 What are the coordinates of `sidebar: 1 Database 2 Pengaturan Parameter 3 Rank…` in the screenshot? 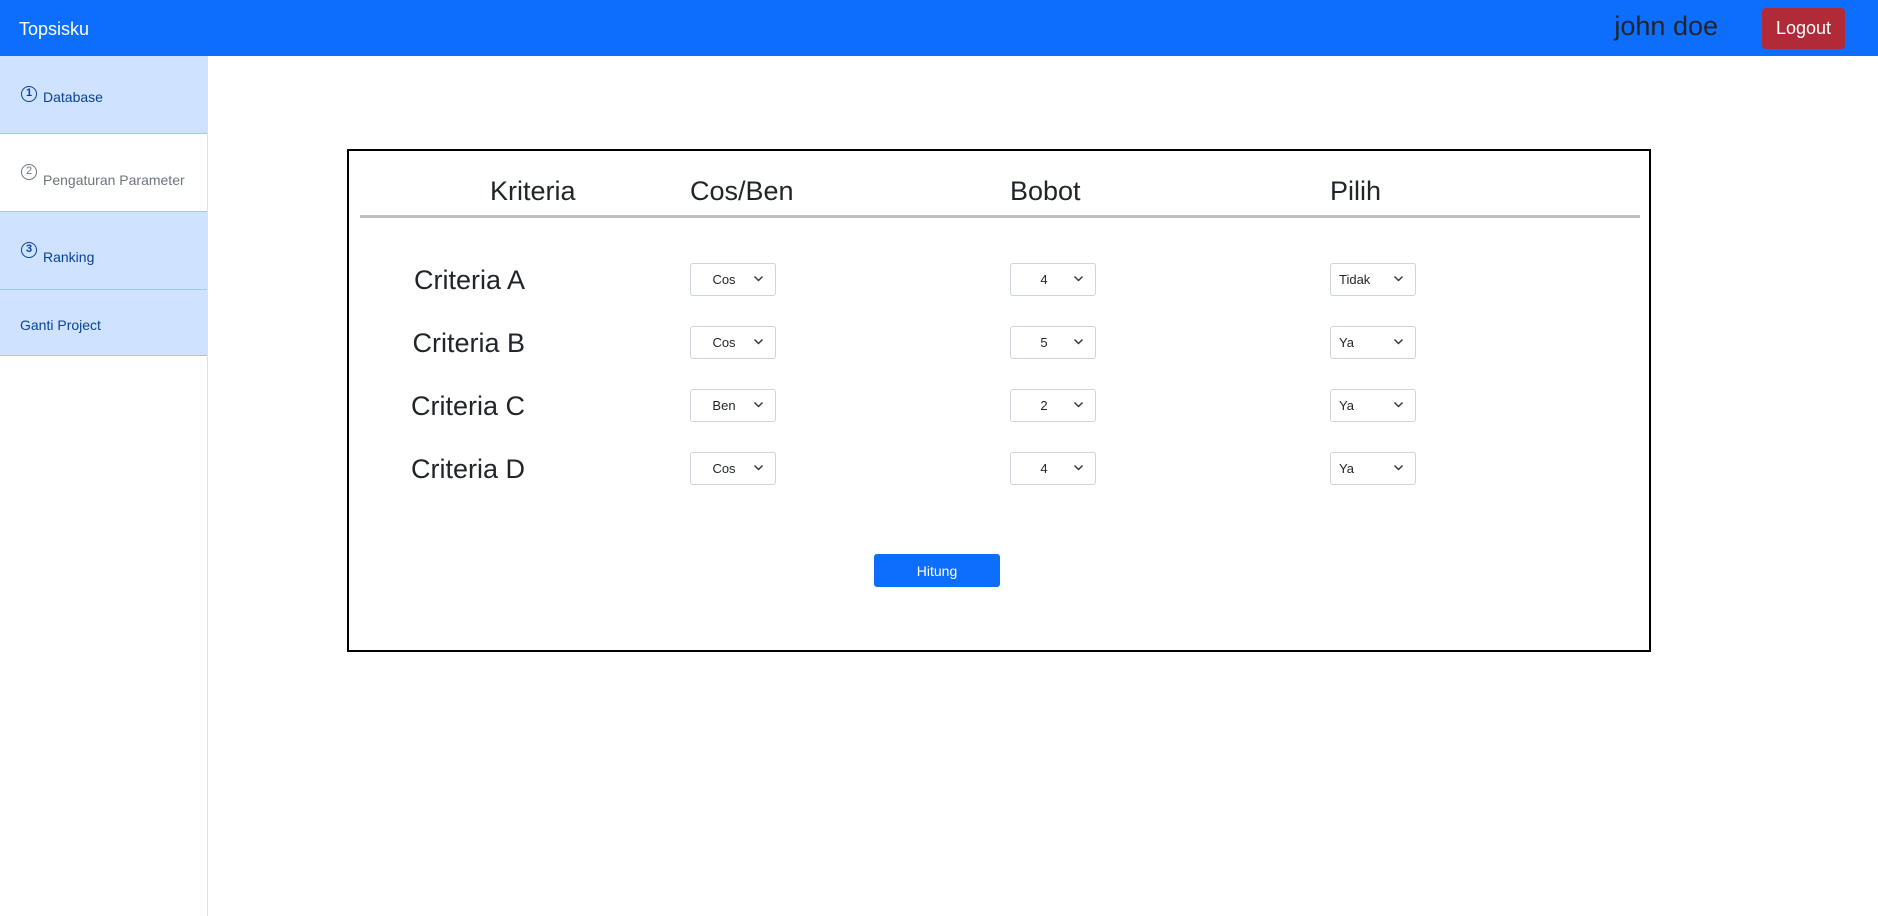 It's located at (104, 486).